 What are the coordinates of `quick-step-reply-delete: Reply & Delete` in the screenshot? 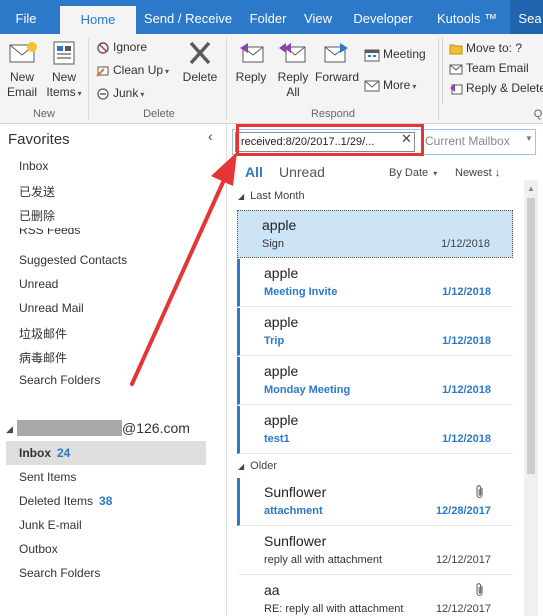 It's located at (496, 88).